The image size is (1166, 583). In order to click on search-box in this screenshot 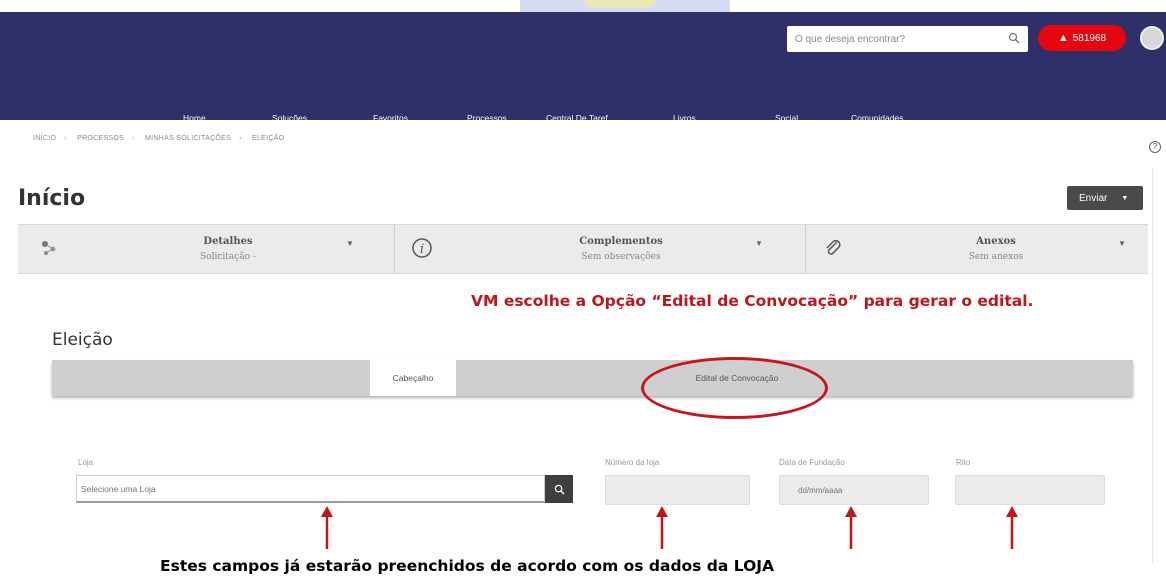, I will do `click(907, 39)`.